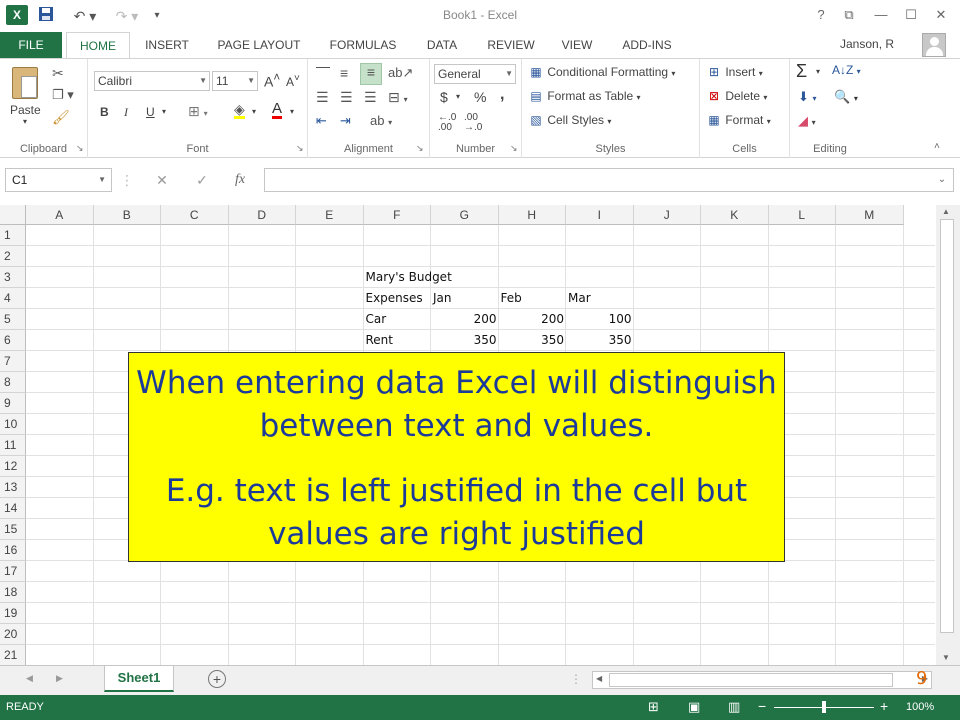 This screenshot has width=960, height=720. I want to click on underline-dropdown-icon: ▾, so click(164, 111).